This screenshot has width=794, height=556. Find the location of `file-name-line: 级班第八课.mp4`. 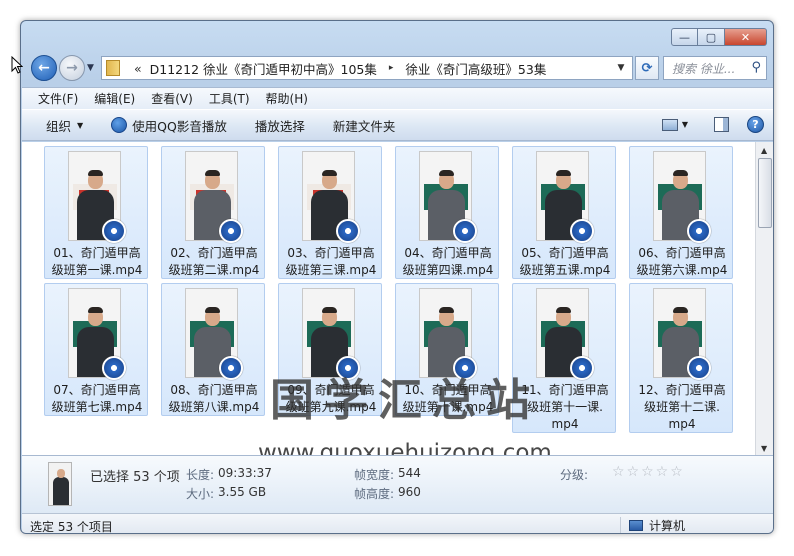

file-name-line: 级班第八课.mp4 is located at coordinates (214, 407).